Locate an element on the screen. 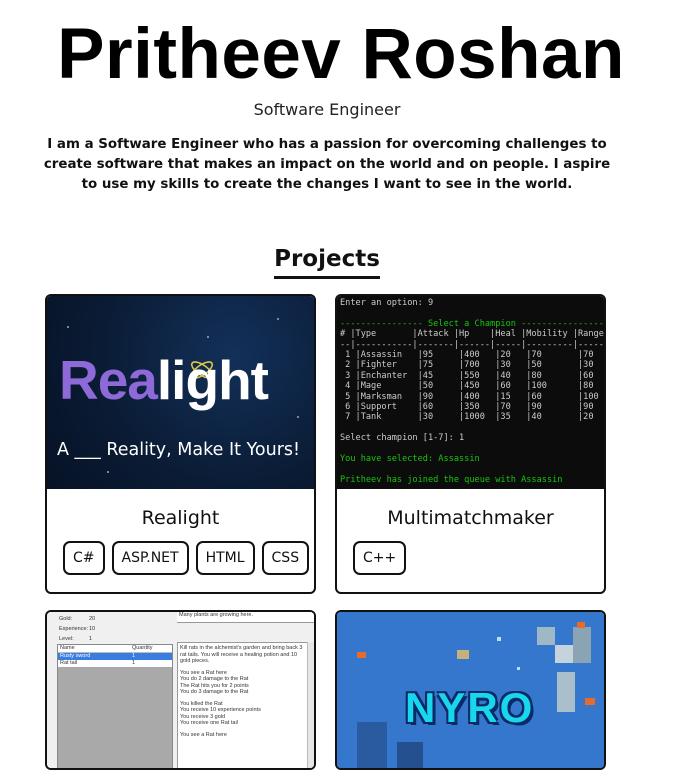 This screenshot has width=682, height=770. tag-aspnet: ASP.NET is located at coordinates (150, 558).